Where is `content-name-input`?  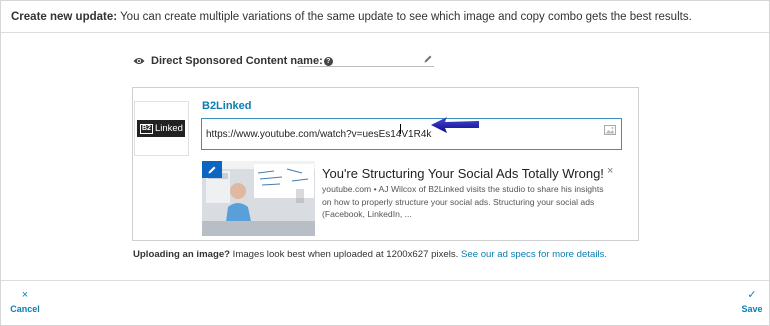 content-name-input is located at coordinates (366, 60).